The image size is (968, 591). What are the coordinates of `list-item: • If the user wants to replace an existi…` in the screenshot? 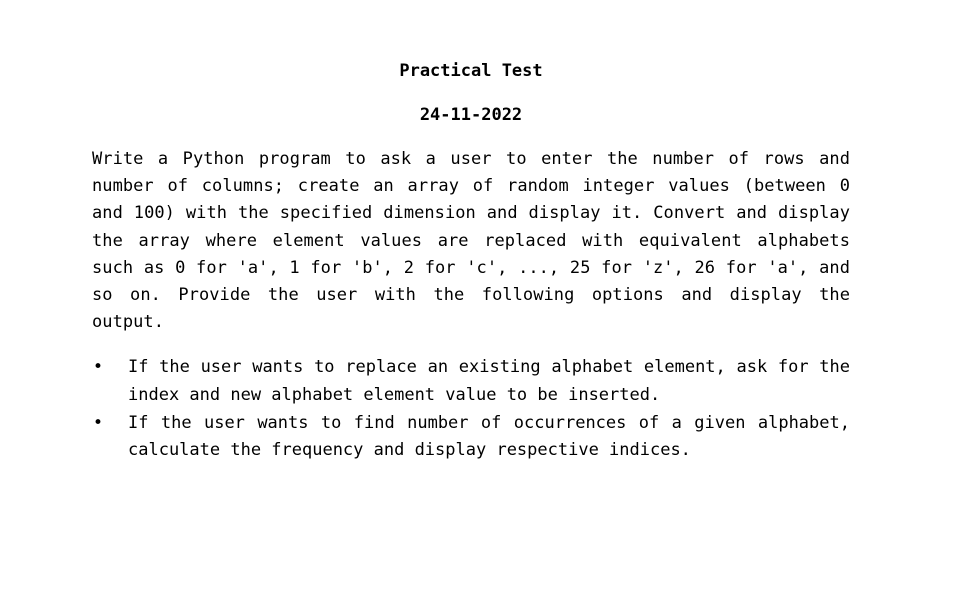 It's located at (471, 381).